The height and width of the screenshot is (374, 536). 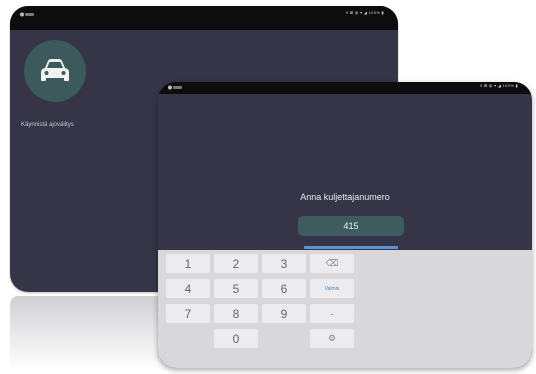 I want to click on done-button: Valmis, so click(x=332, y=288).